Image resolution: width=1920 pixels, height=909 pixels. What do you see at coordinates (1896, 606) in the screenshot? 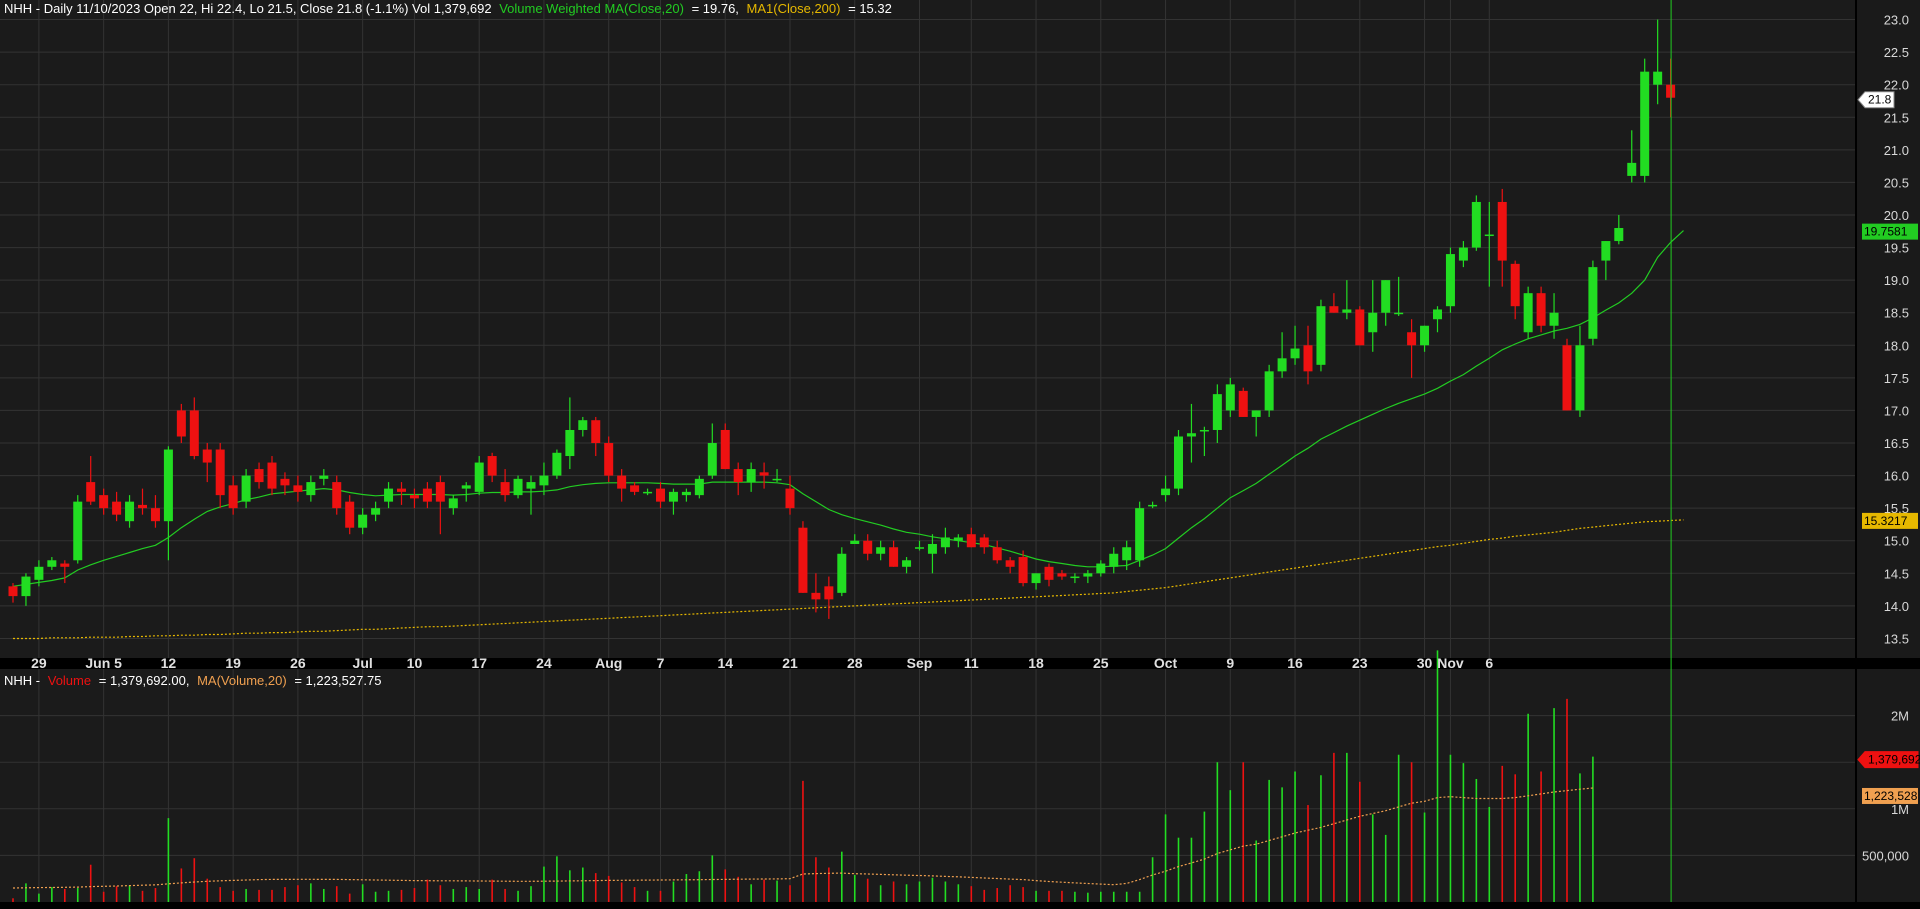
I see `price-tick-label: 14.0` at bounding box center [1896, 606].